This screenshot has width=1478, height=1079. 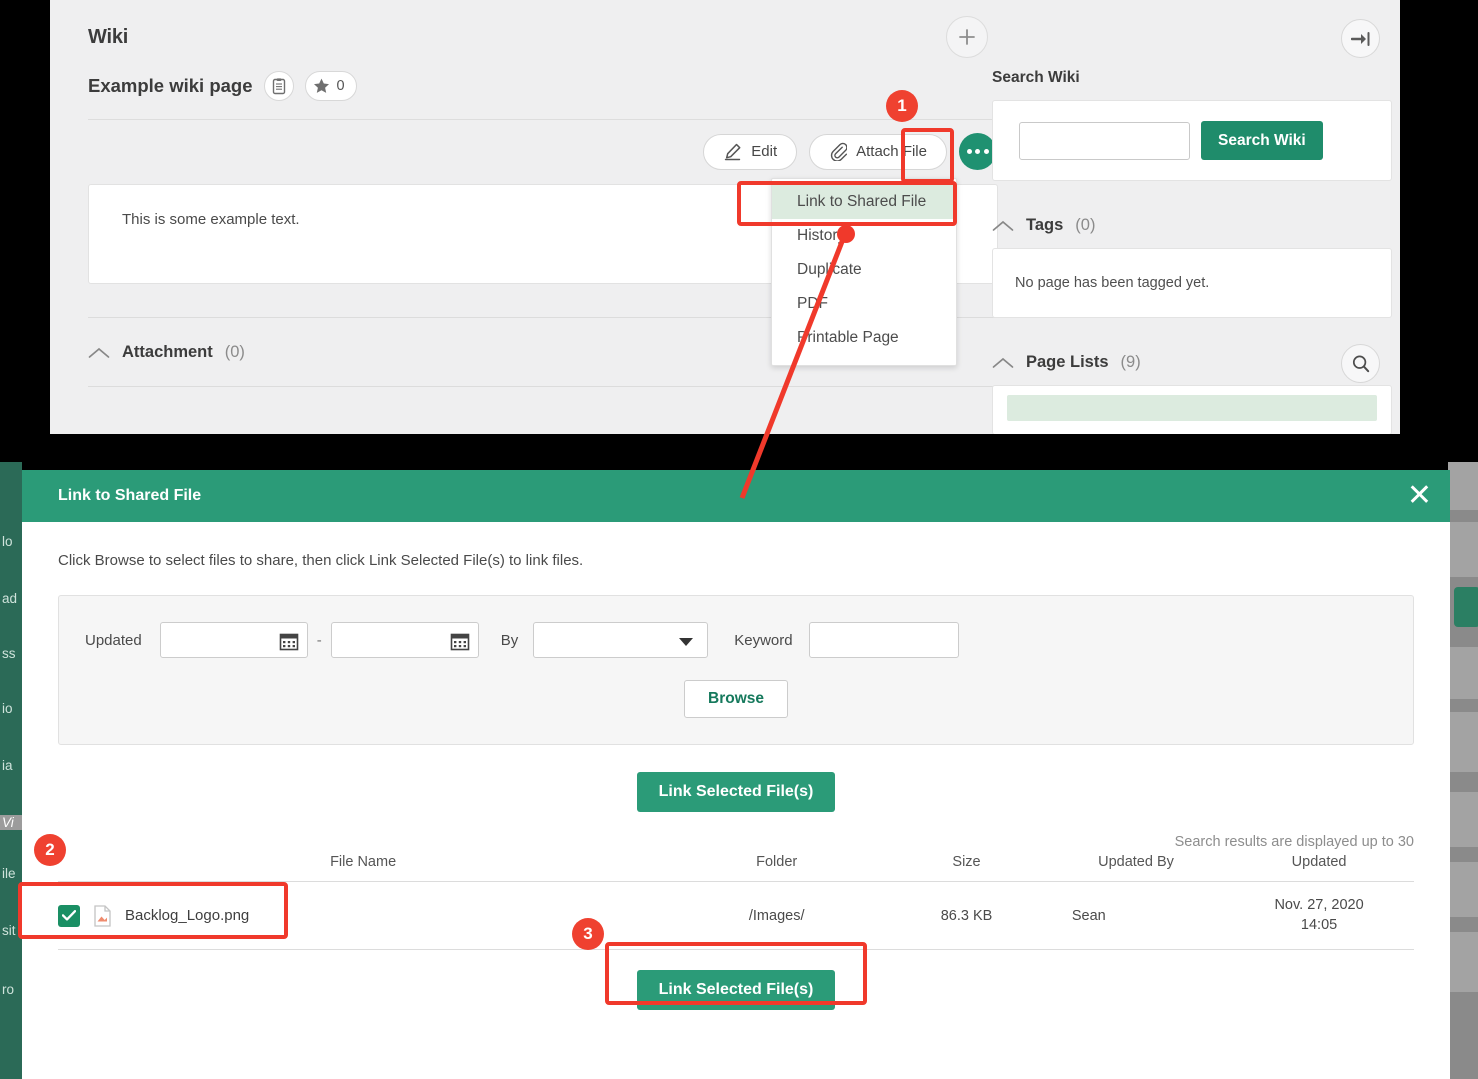 What do you see at coordinates (50, 850) in the screenshot?
I see `callout-badge-2: 2` at bounding box center [50, 850].